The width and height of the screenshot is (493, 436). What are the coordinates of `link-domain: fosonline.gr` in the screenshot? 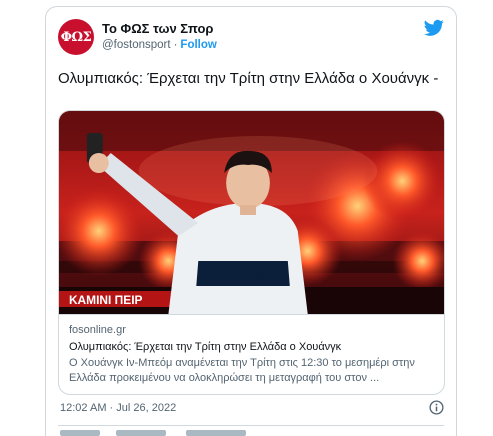 It's located at (97, 330).